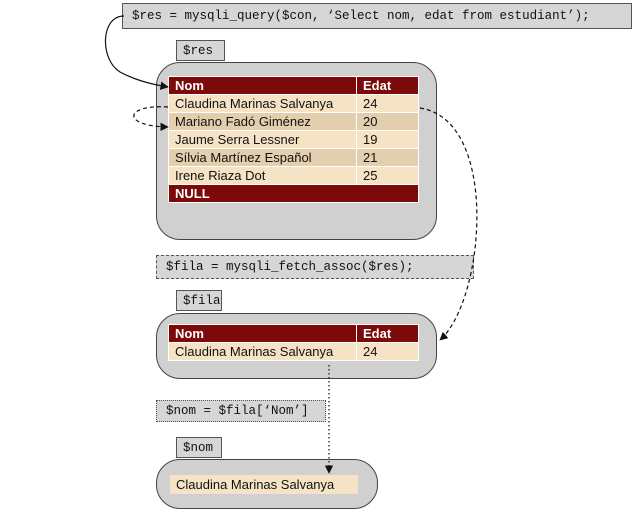 The height and width of the screenshot is (516, 640). What do you see at coordinates (262, 85) in the screenshot?
I see `res-header-nom: Nom` at bounding box center [262, 85].